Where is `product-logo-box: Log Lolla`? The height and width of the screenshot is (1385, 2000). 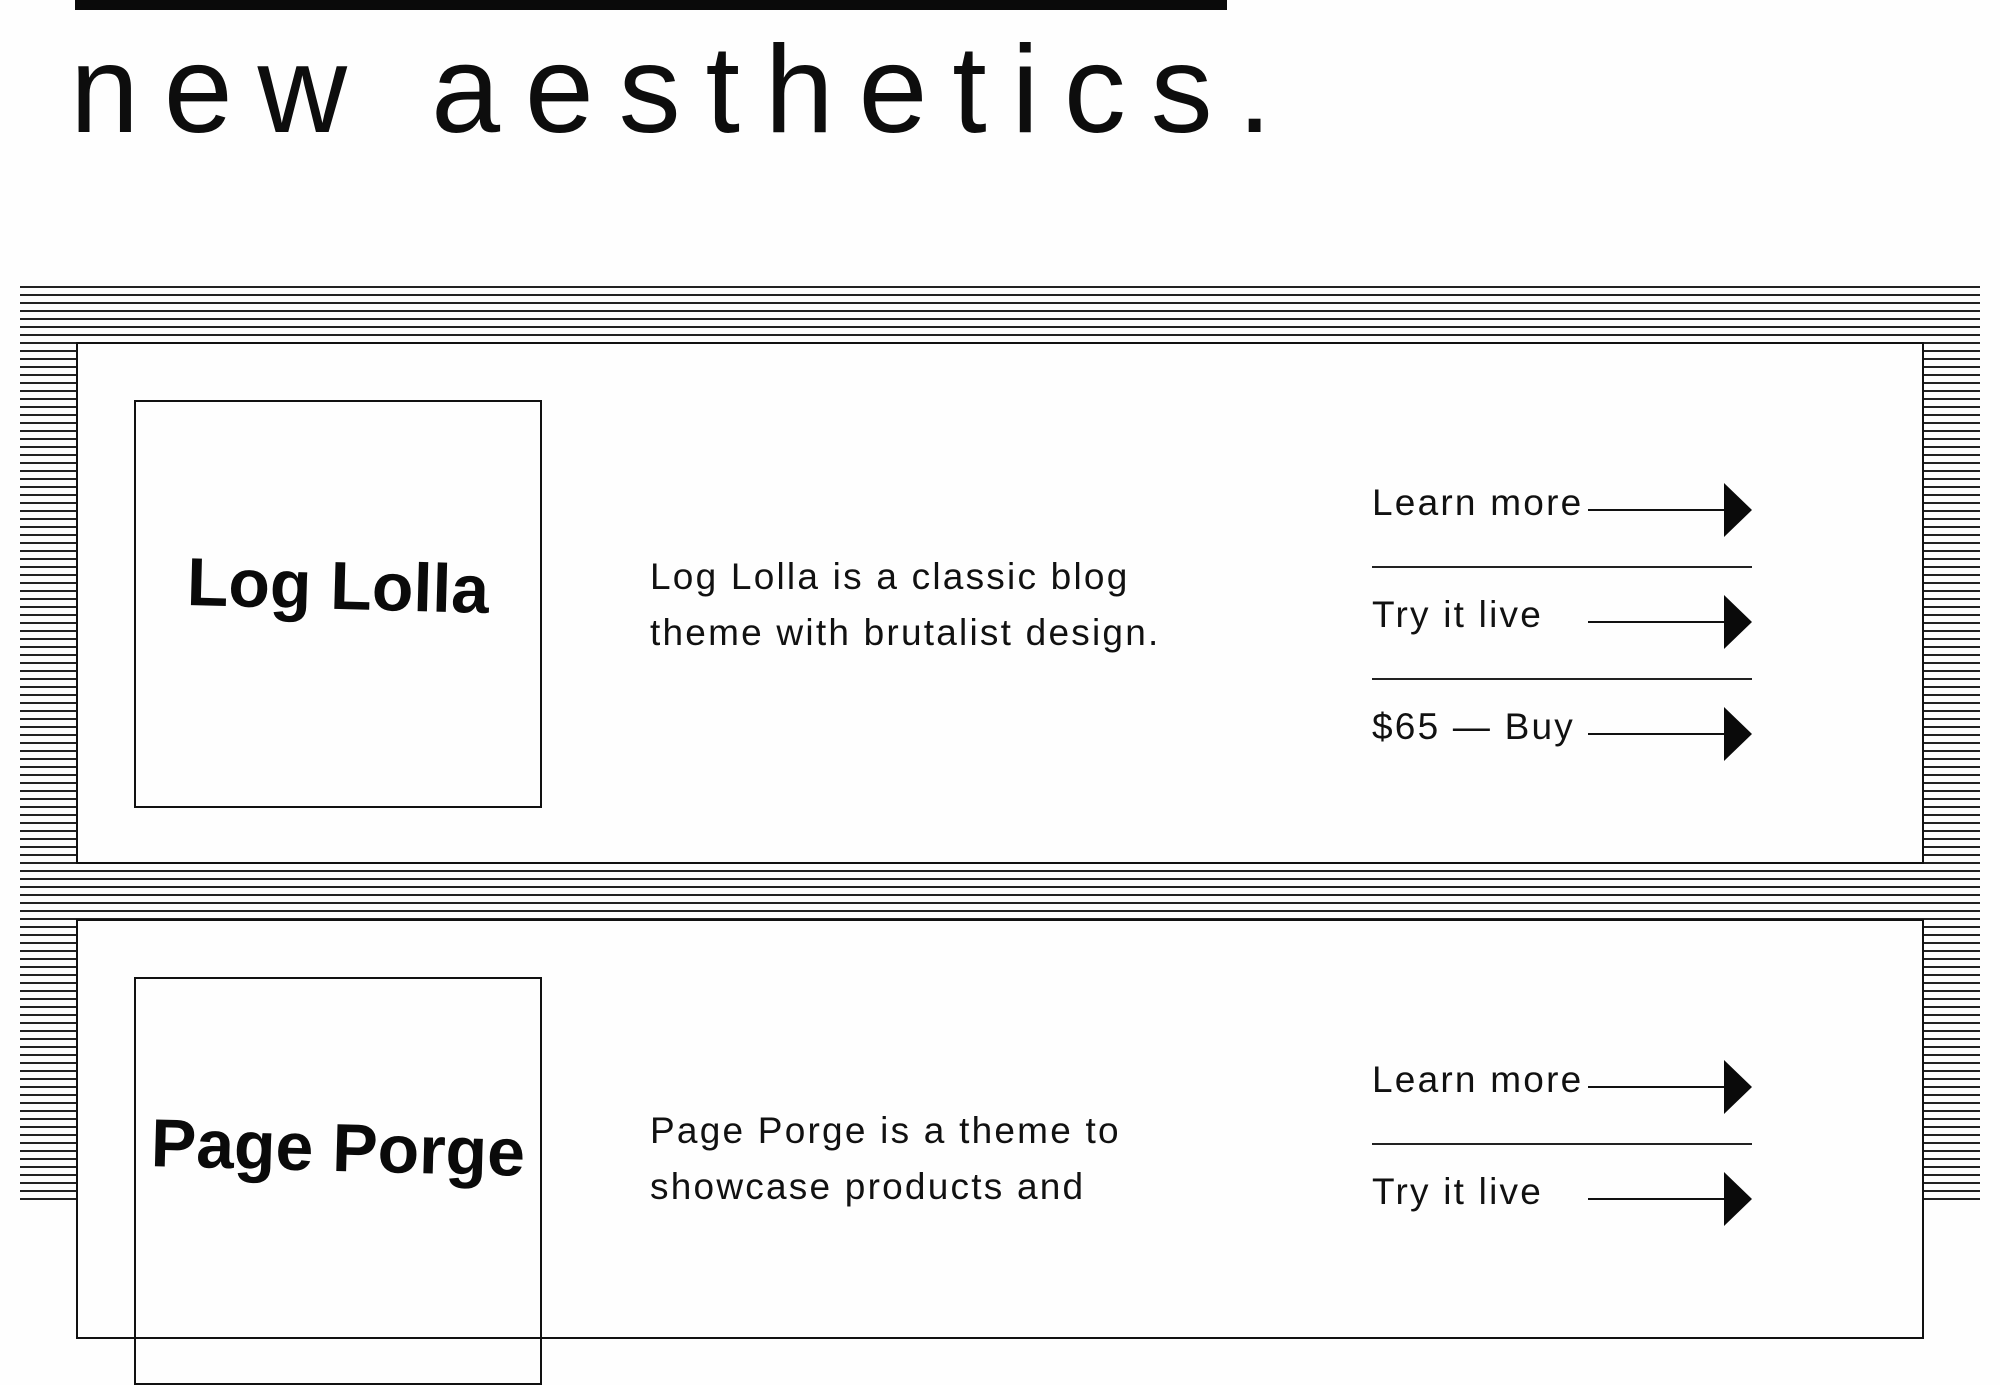 product-logo-box: Log Lolla is located at coordinates (338, 604).